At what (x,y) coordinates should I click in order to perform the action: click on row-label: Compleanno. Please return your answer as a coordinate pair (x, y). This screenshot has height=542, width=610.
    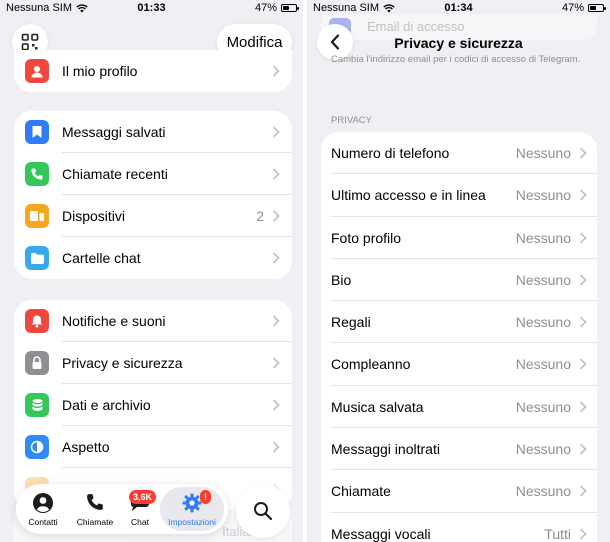
    Looking at the image, I should click on (371, 364).